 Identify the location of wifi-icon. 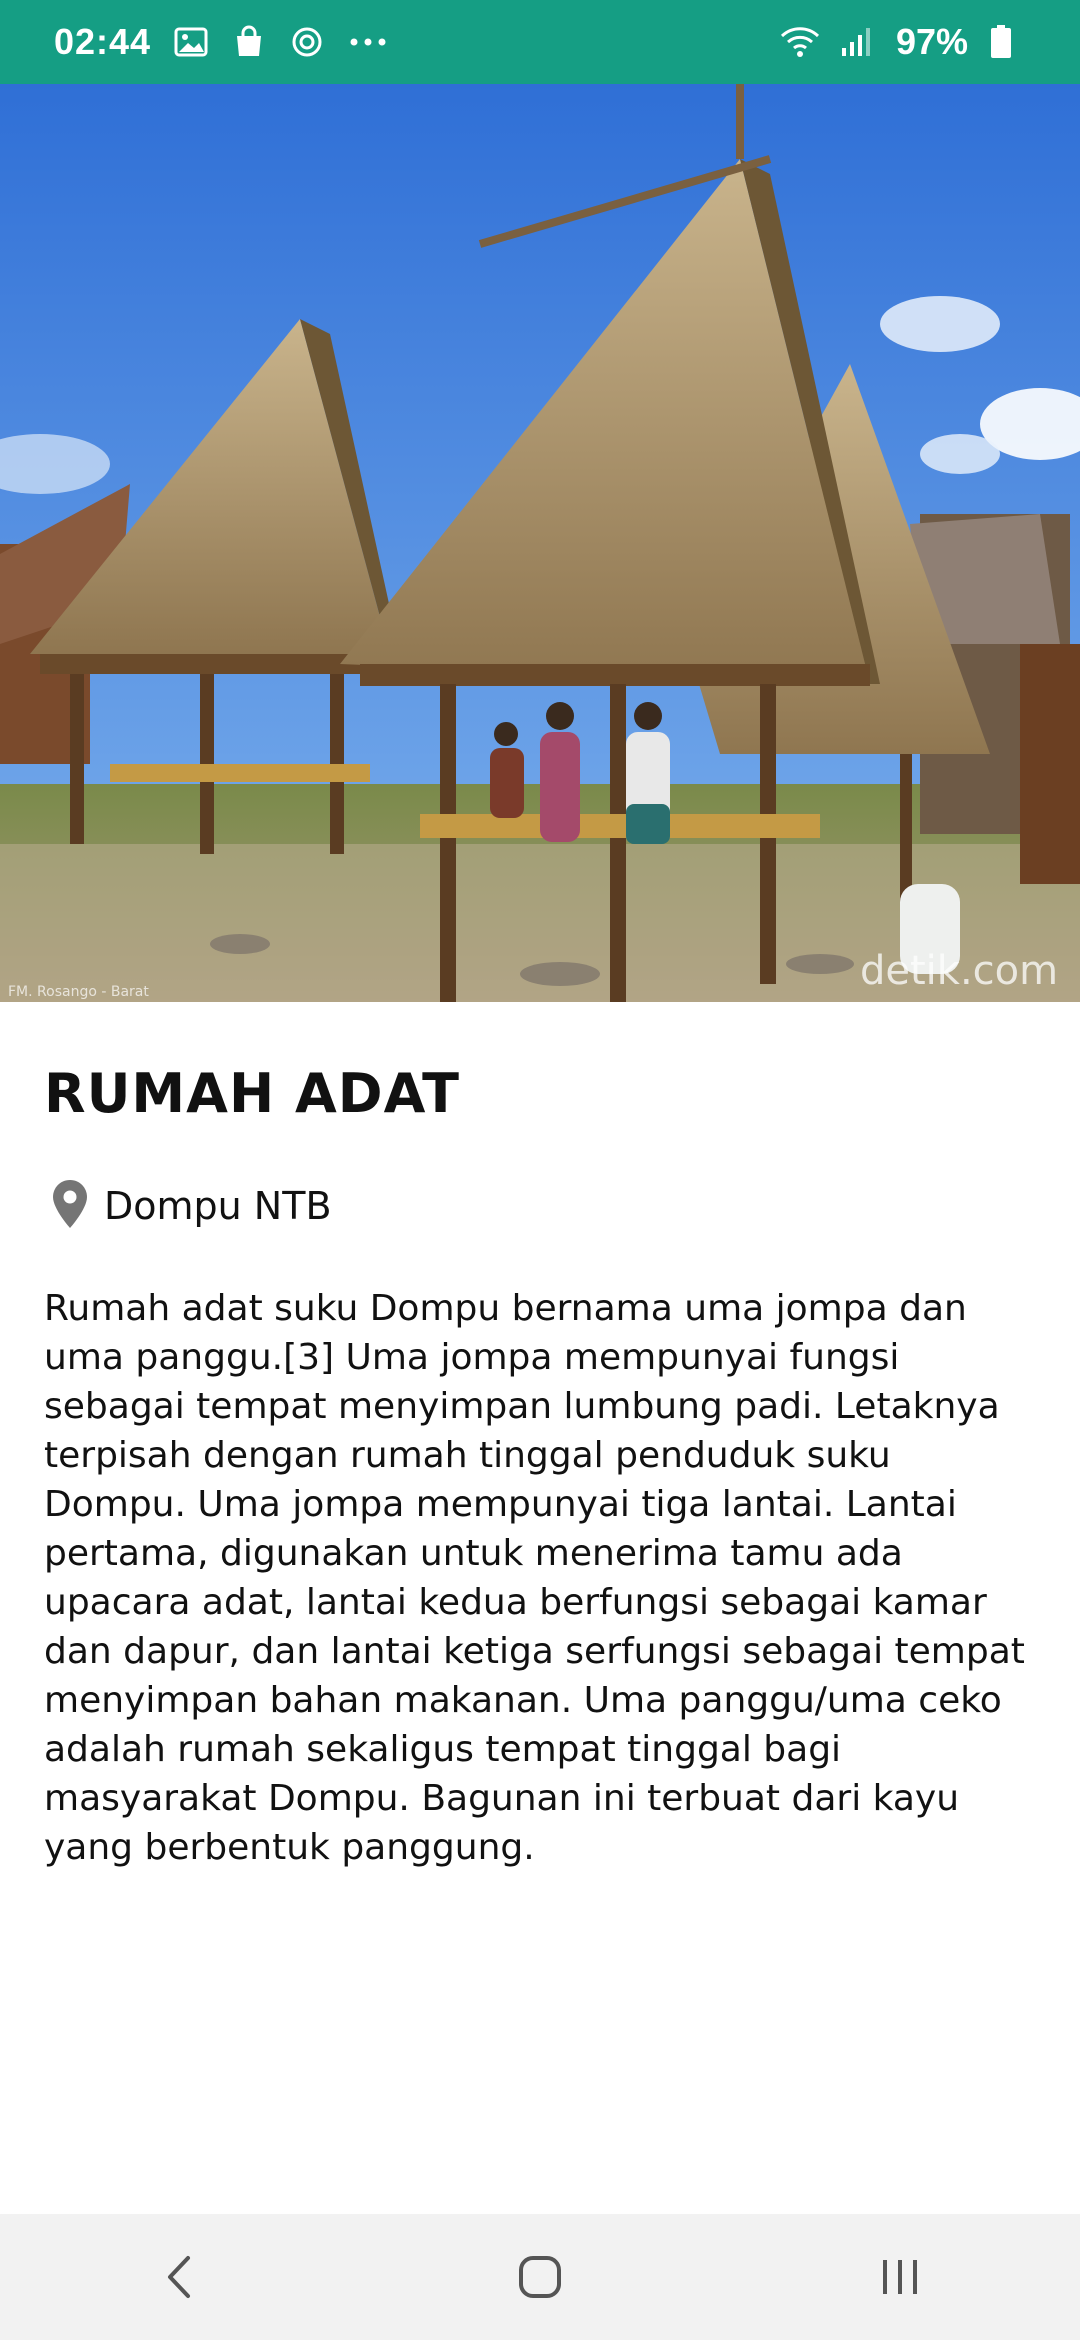
(799, 42).